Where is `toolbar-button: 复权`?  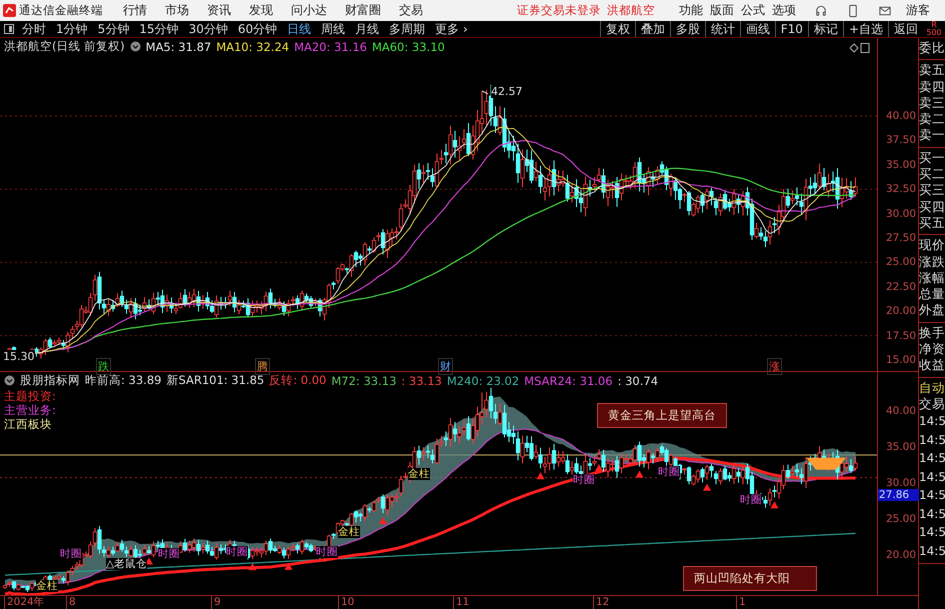
toolbar-button: 复权 is located at coordinates (617, 29).